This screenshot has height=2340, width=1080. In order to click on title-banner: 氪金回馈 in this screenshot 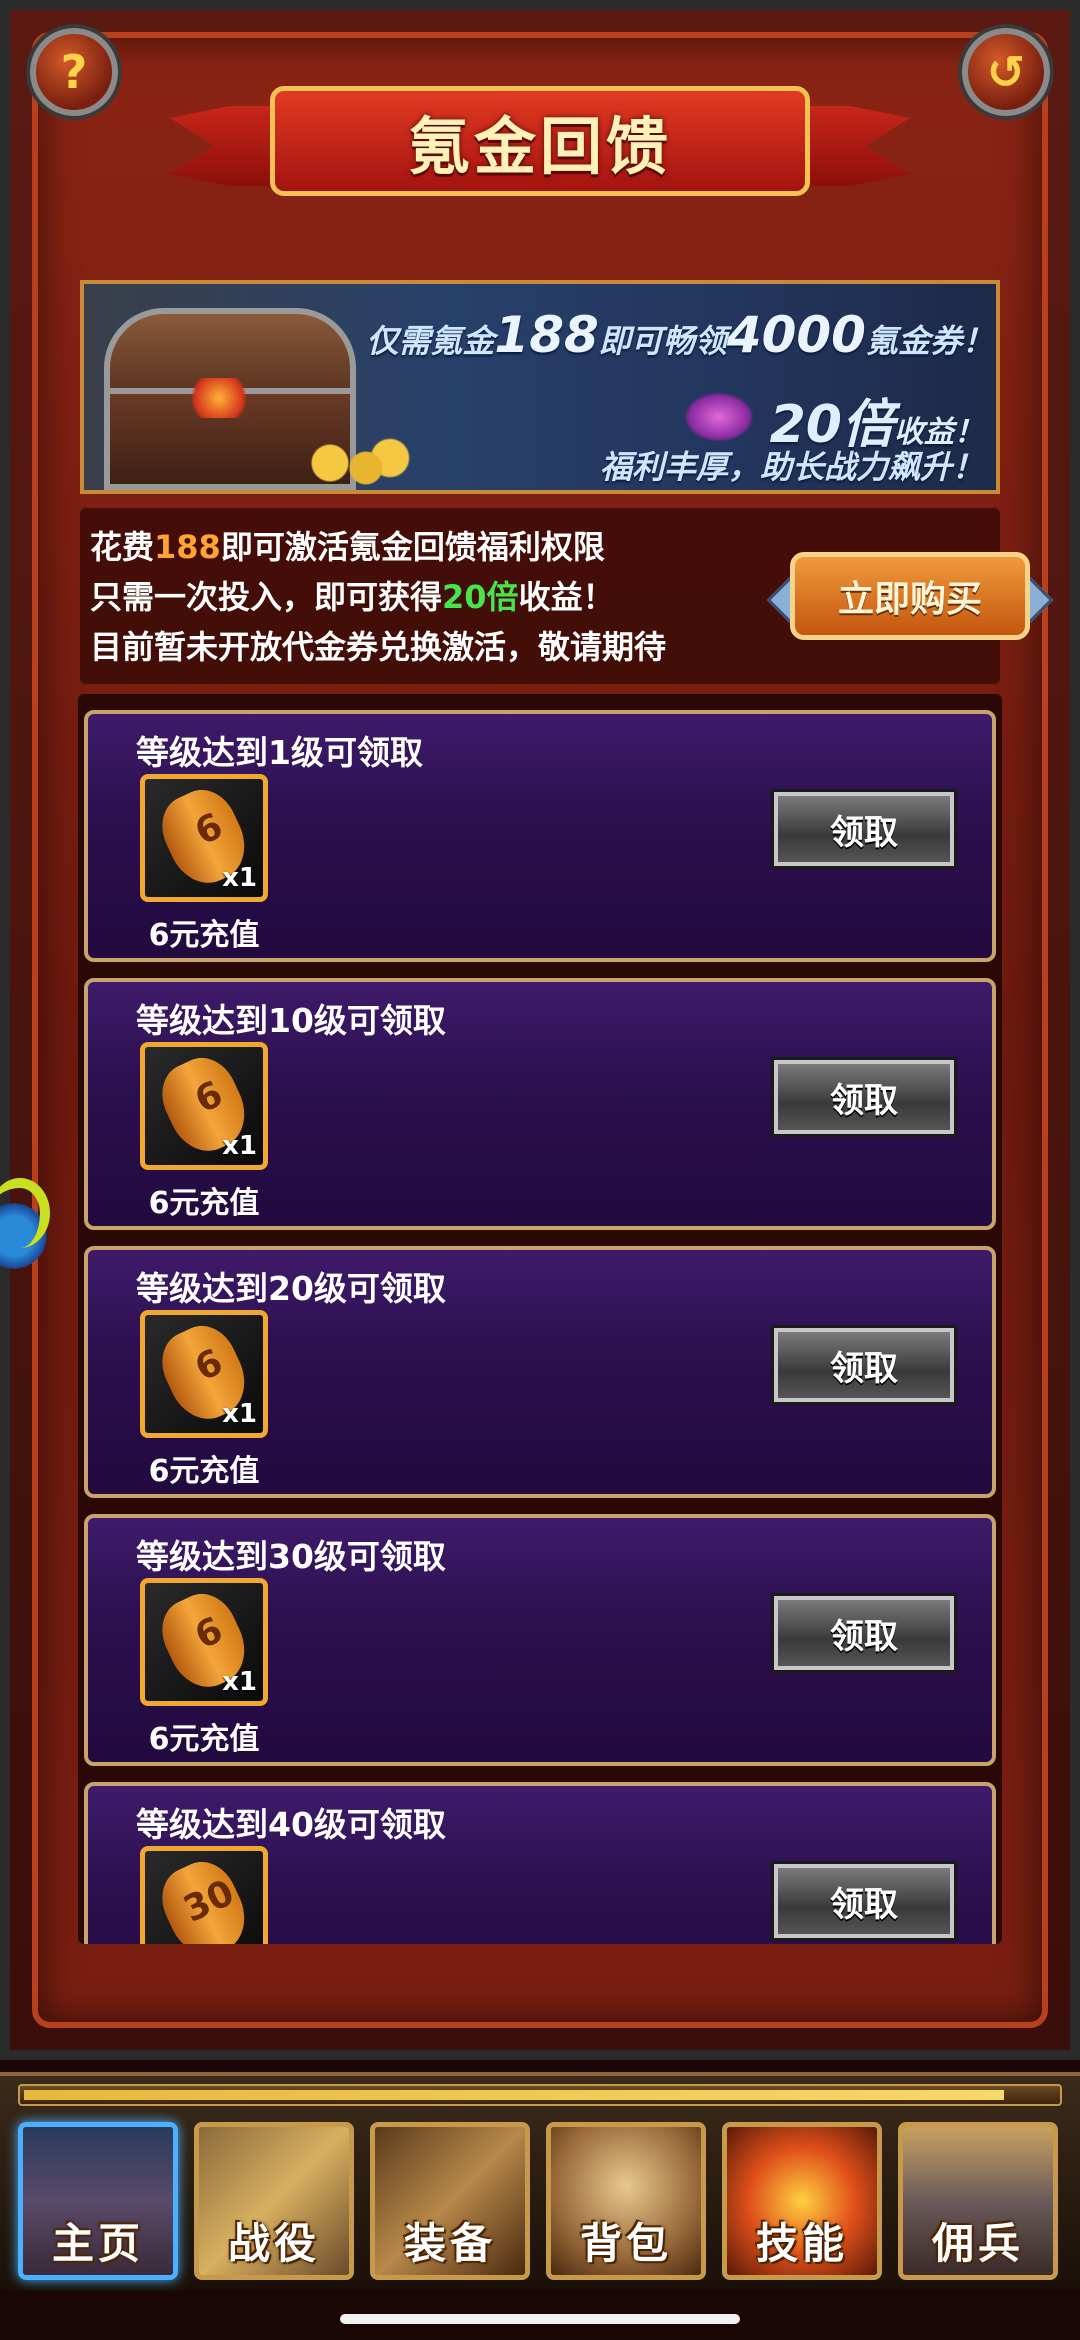, I will do `click(540, 141)`.